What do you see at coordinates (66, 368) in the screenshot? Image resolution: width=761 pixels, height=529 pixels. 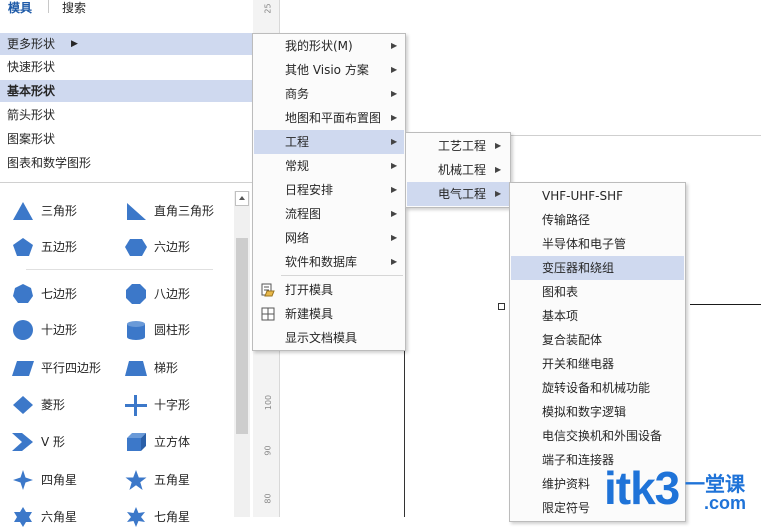 I see `shape-item: 平行四边形` at bounding box center [66, 368].